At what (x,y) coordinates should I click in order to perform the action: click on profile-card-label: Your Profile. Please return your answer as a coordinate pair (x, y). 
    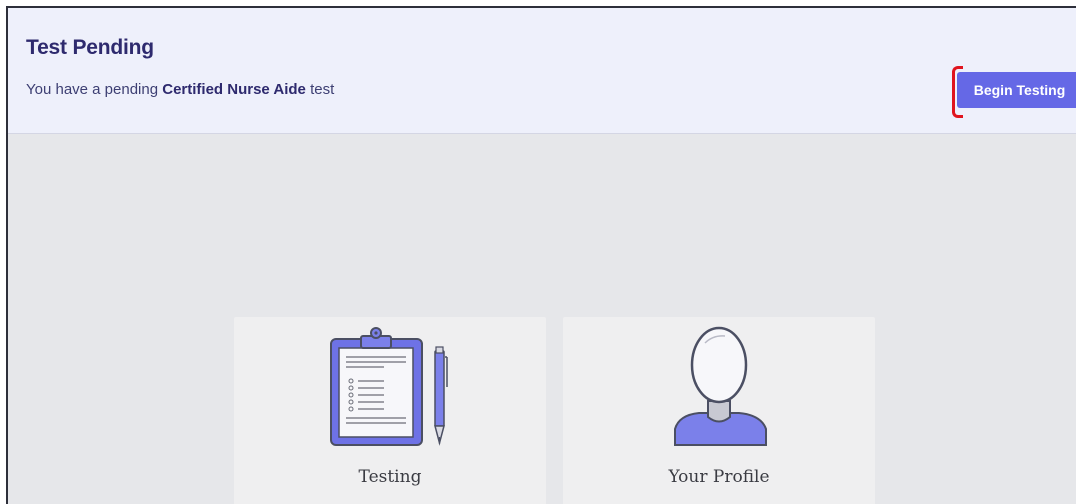
    Looking at the image, I should click on (719, 477).